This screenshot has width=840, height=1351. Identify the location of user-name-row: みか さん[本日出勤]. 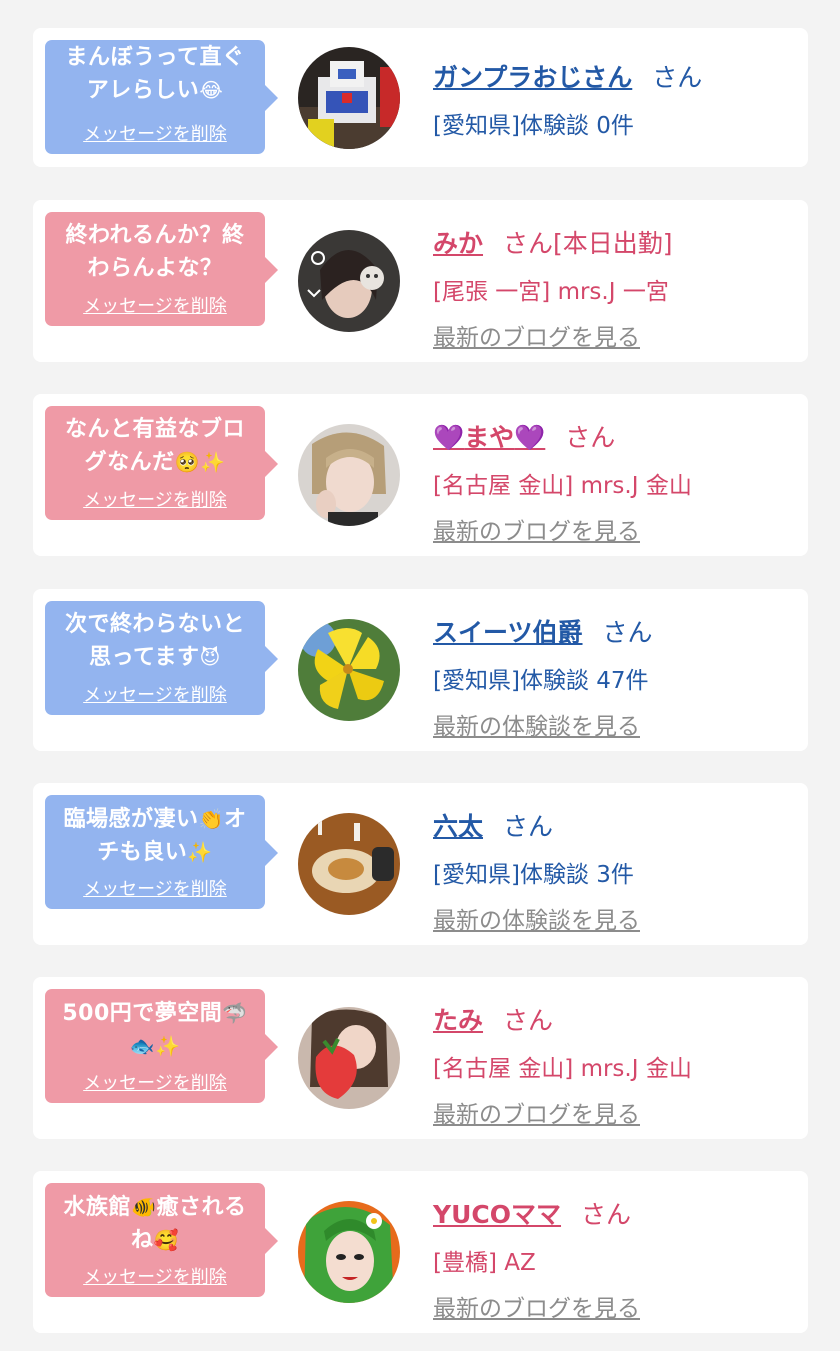
(553, 242).